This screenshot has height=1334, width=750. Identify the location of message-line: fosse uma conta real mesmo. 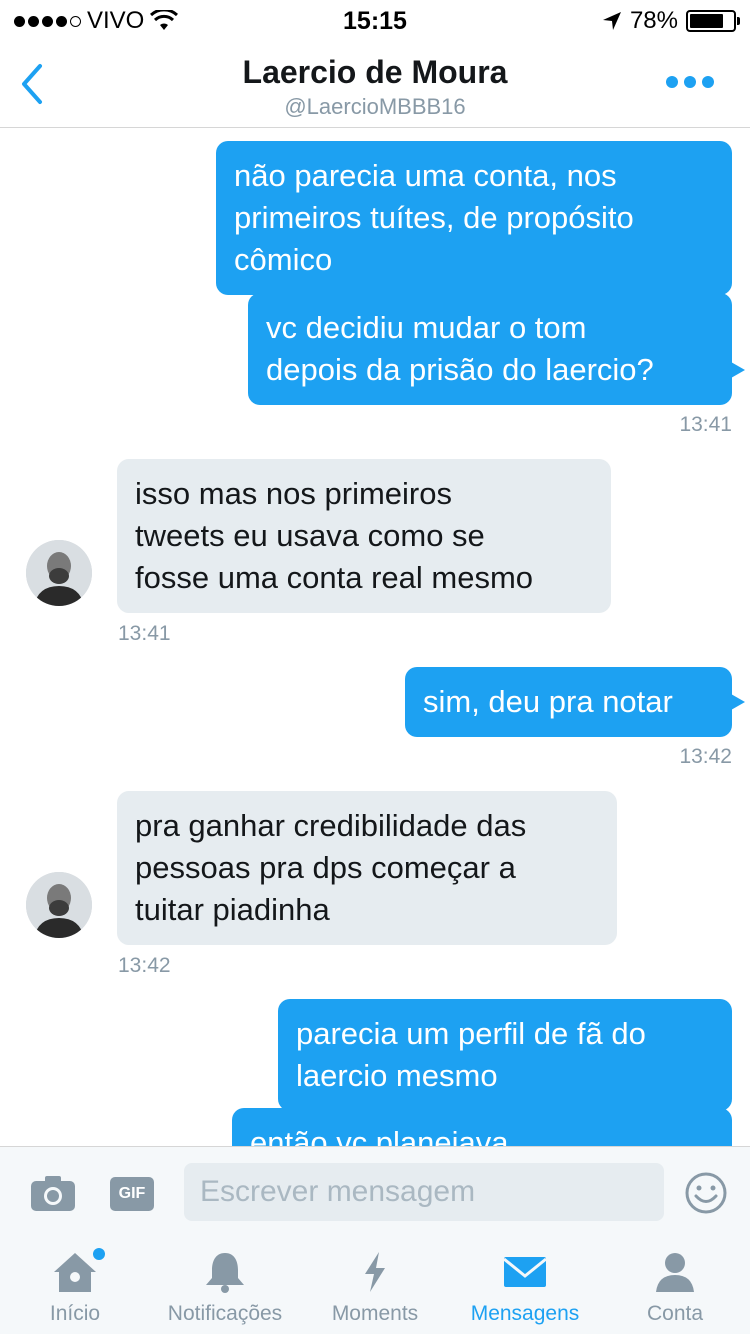
(334, 577).